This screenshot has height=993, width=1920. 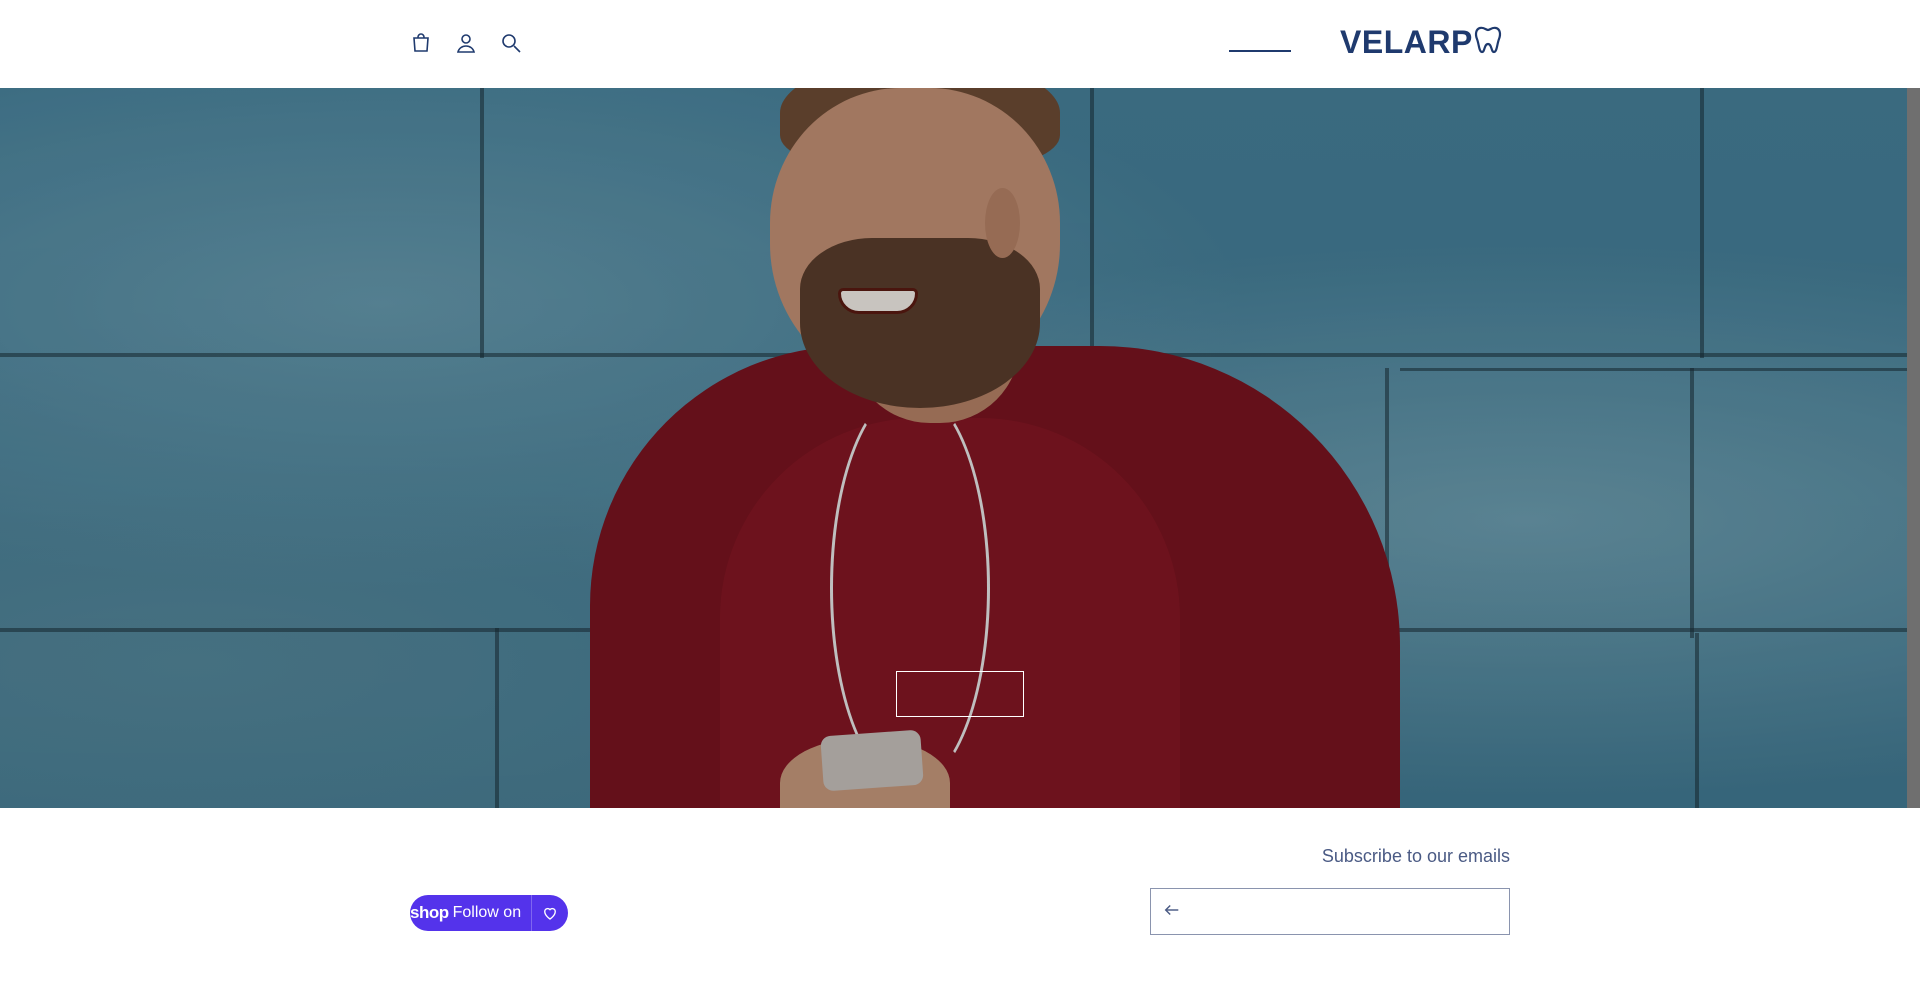 What do you see at coordinates (960, 694) in the screenshot?
I see `hero-cta-button` at bounding box center [960, 694].